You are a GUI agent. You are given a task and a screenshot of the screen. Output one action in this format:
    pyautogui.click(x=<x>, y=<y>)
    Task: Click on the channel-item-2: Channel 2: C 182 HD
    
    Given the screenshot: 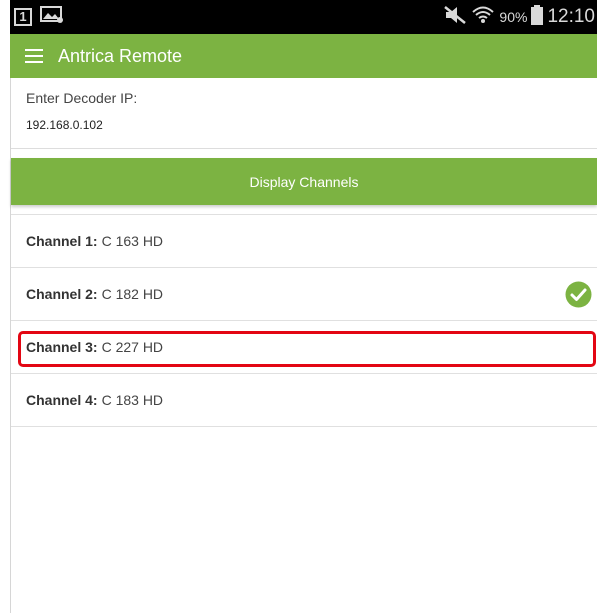 What is the action you would take?
    pyautogui.click(x=304, y=294)
    